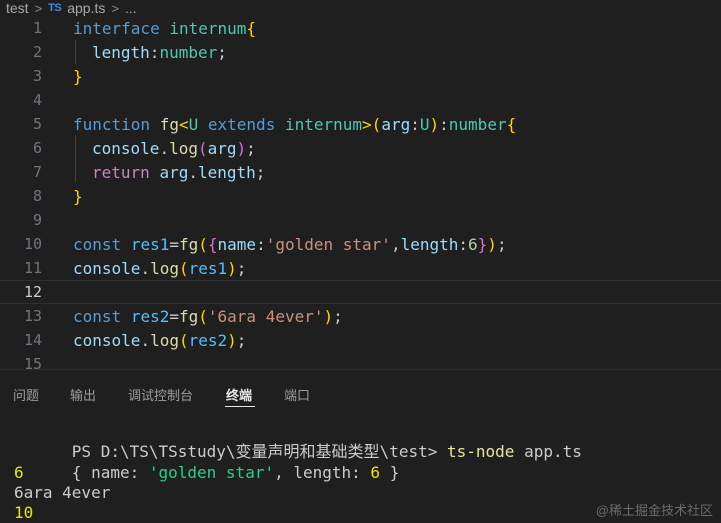 This screenshot has height=523, width=721. I want to click on code-line: 13 const res2=fg('6ara 4ever');, so click(360, 316).